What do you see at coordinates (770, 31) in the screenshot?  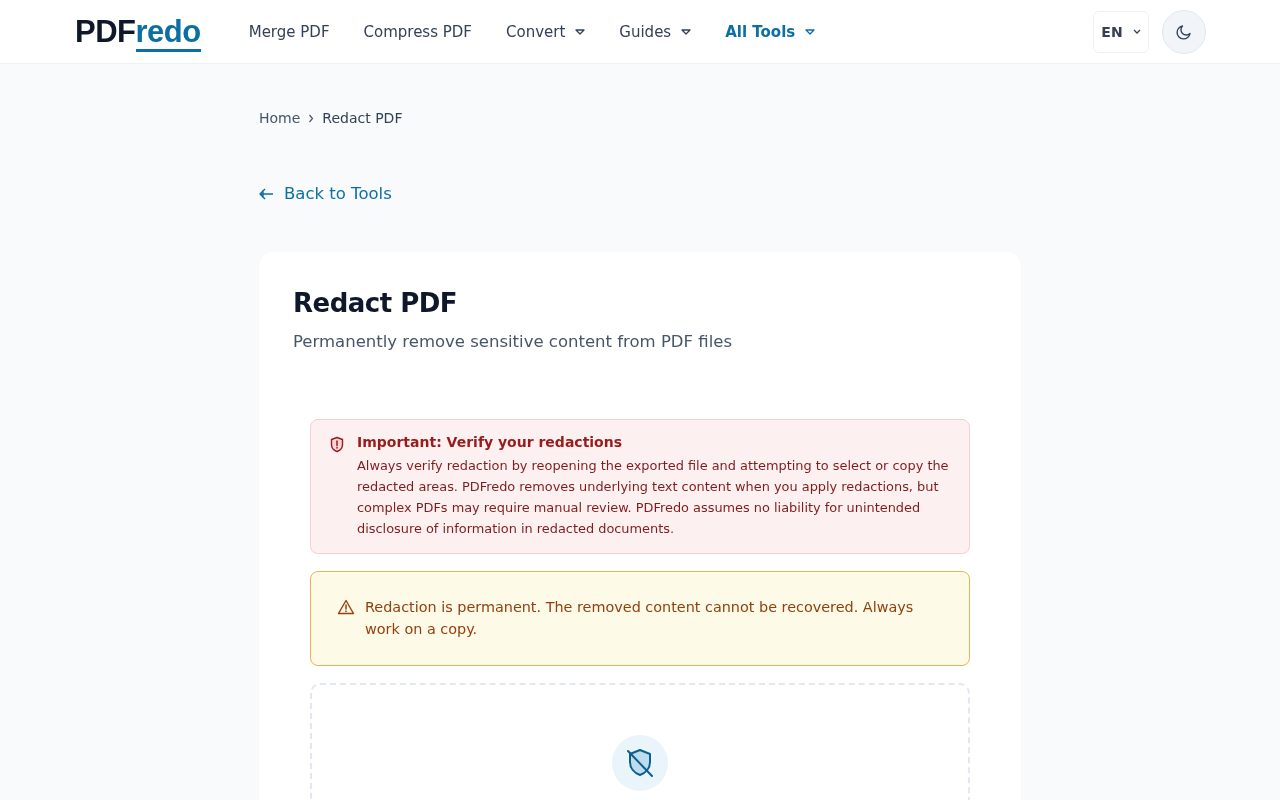 I see `nav-link: All Tools` at bounding box center [770, 31].